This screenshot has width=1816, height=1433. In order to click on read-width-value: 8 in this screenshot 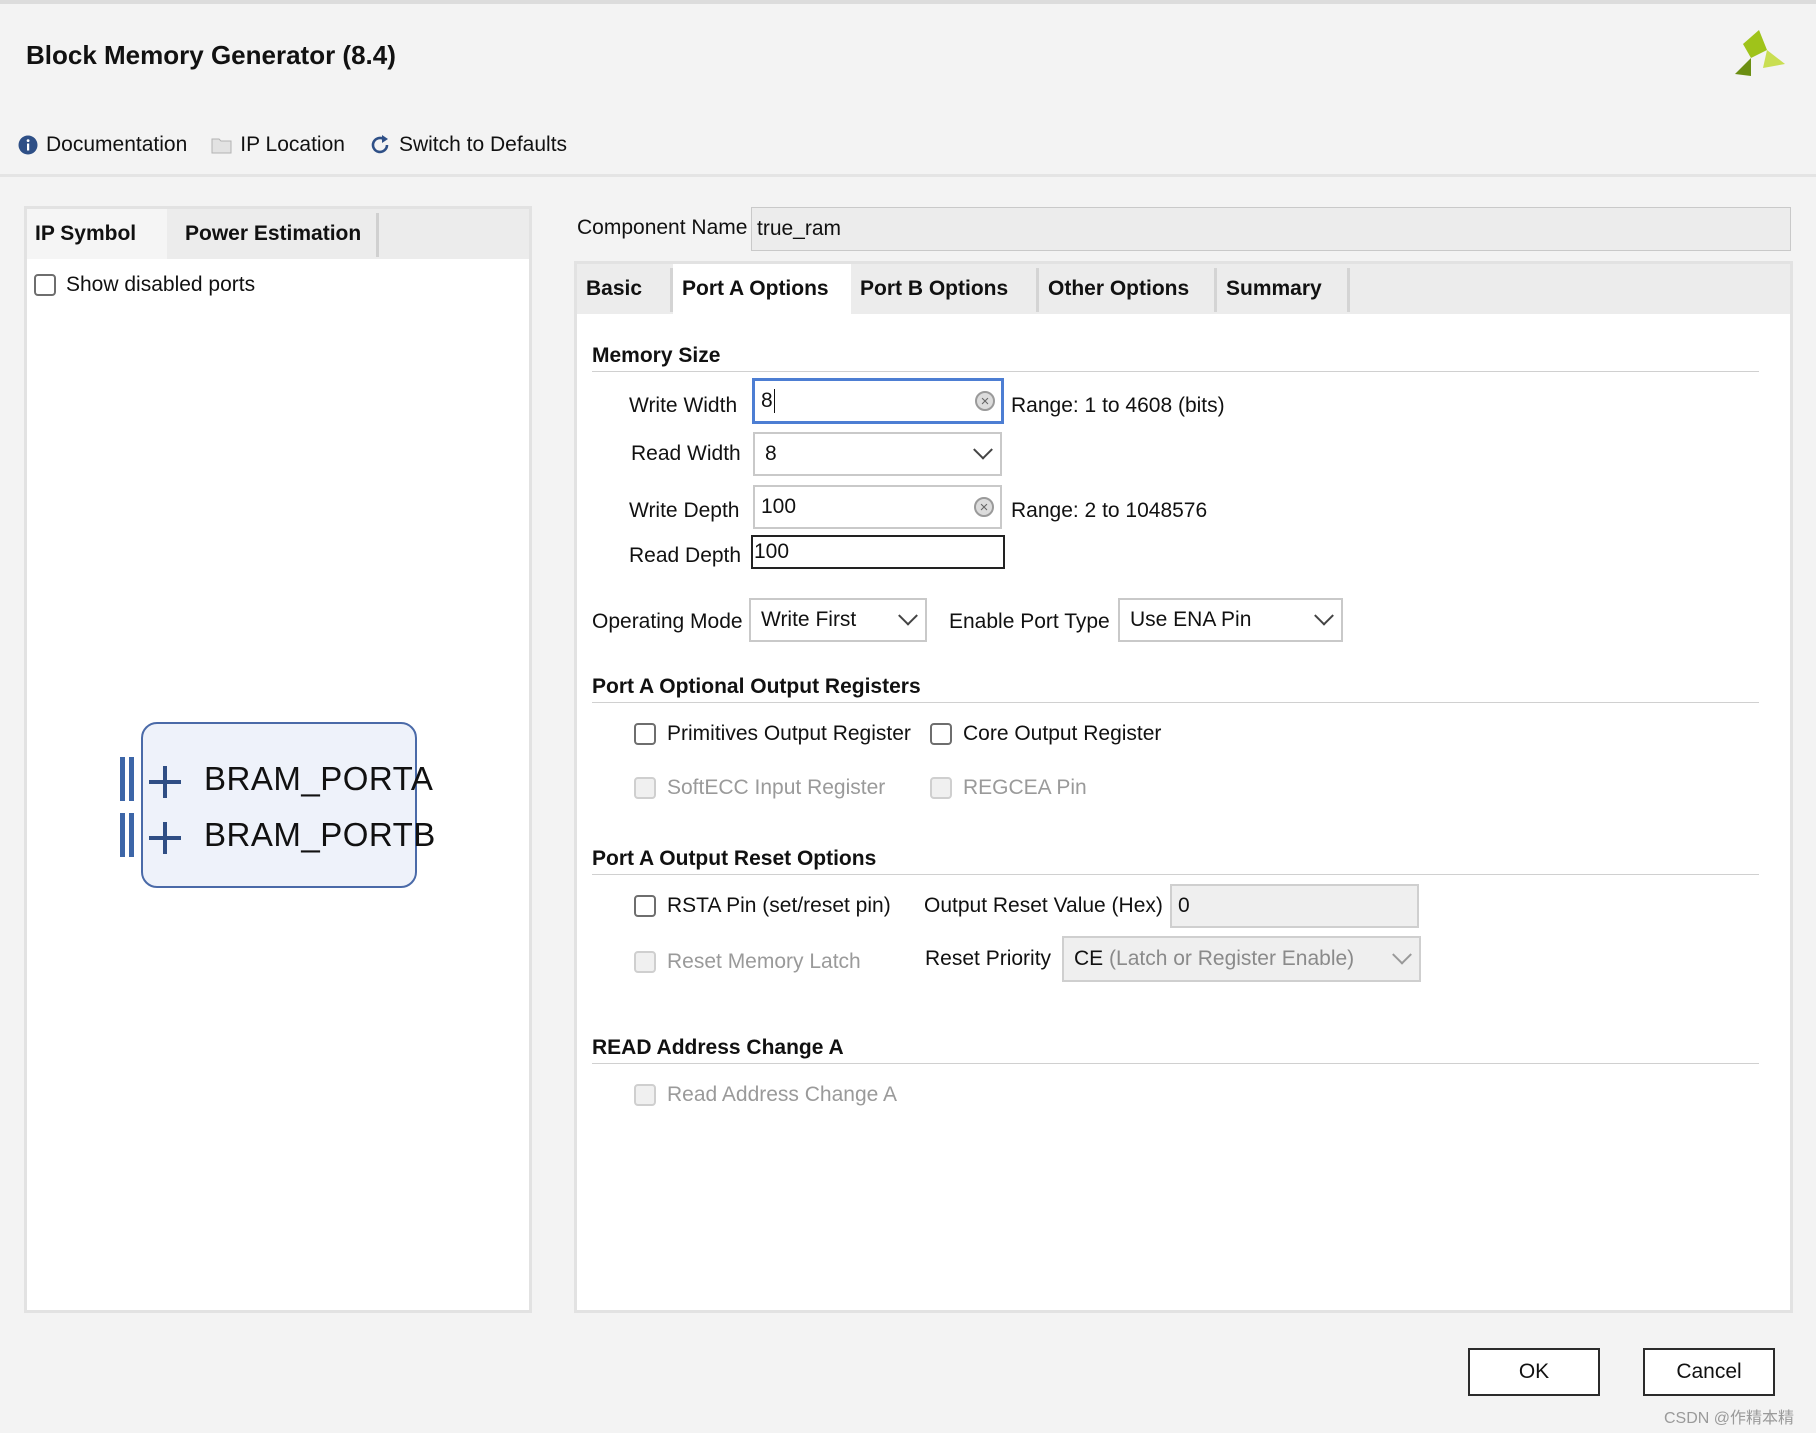, I will do `click(771, 453)`.